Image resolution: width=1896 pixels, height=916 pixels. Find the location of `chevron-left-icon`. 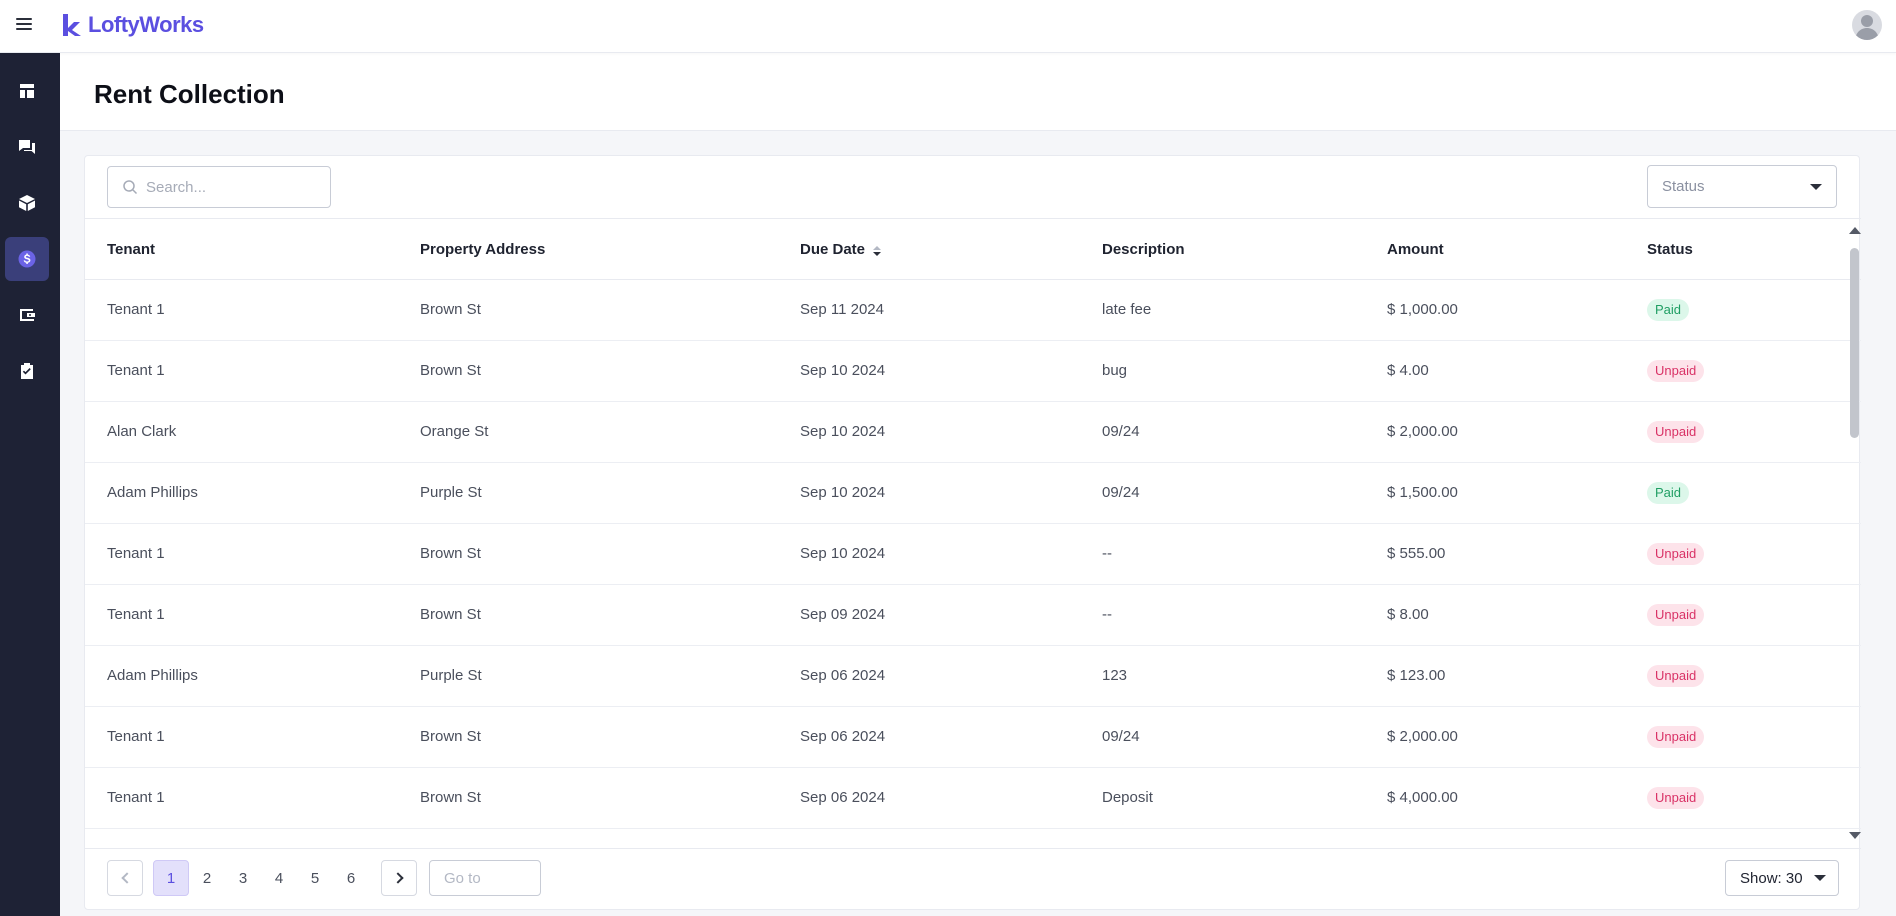

chevron-left-icon is located at coordinates (126, 878).